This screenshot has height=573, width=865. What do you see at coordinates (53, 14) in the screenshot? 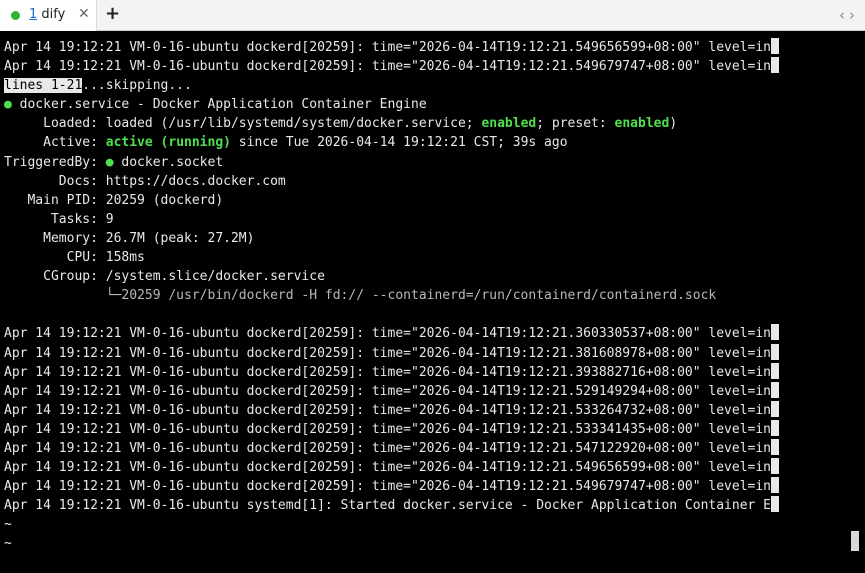
I see `tab-title: dify` at bounding box center [53, 14].